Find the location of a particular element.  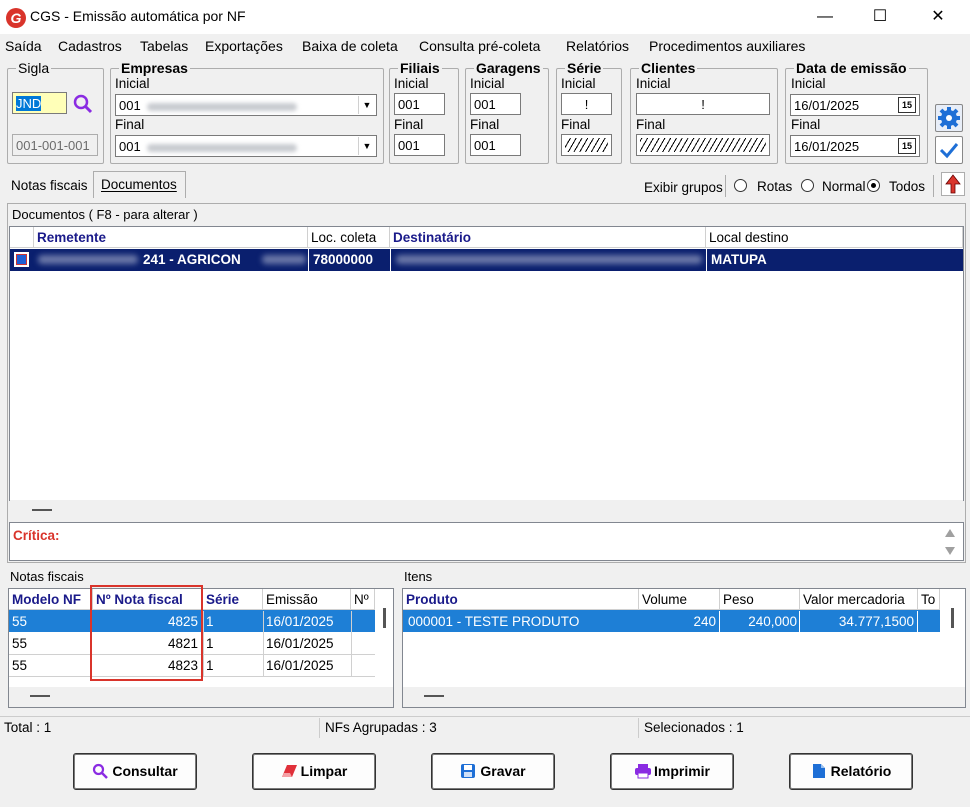

tab-notas-fiscais: Notas fiscais is located at coordinates (49, 185).